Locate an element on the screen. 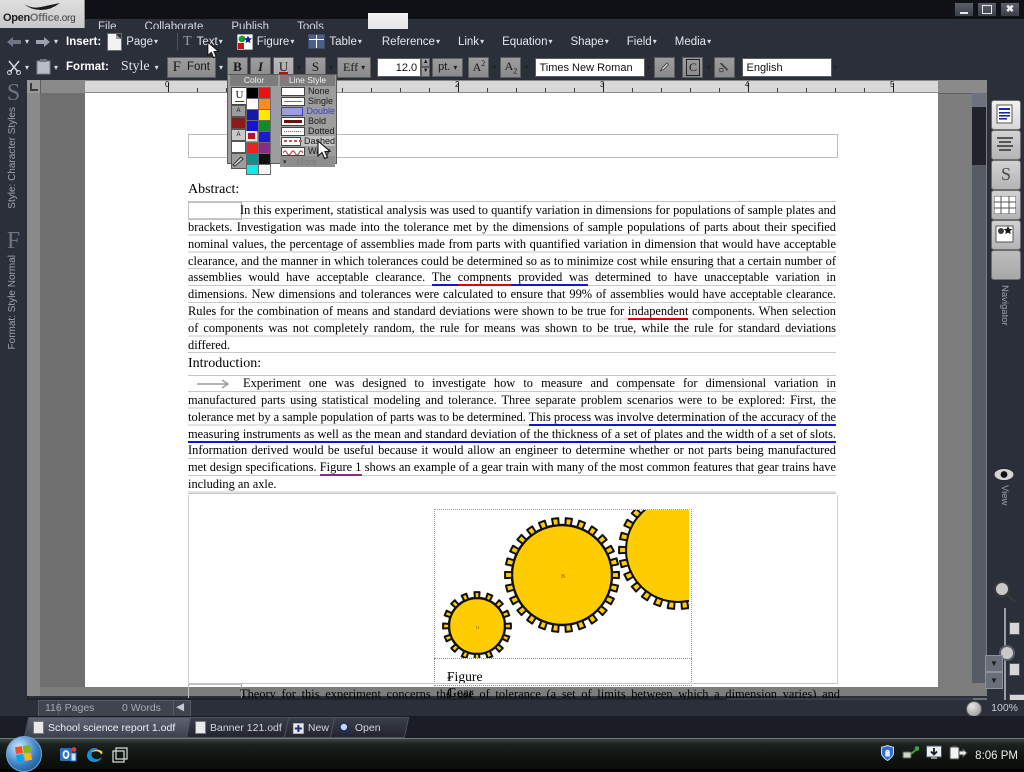  font-size-input: 12.0 is located at coordinates (399, 67).